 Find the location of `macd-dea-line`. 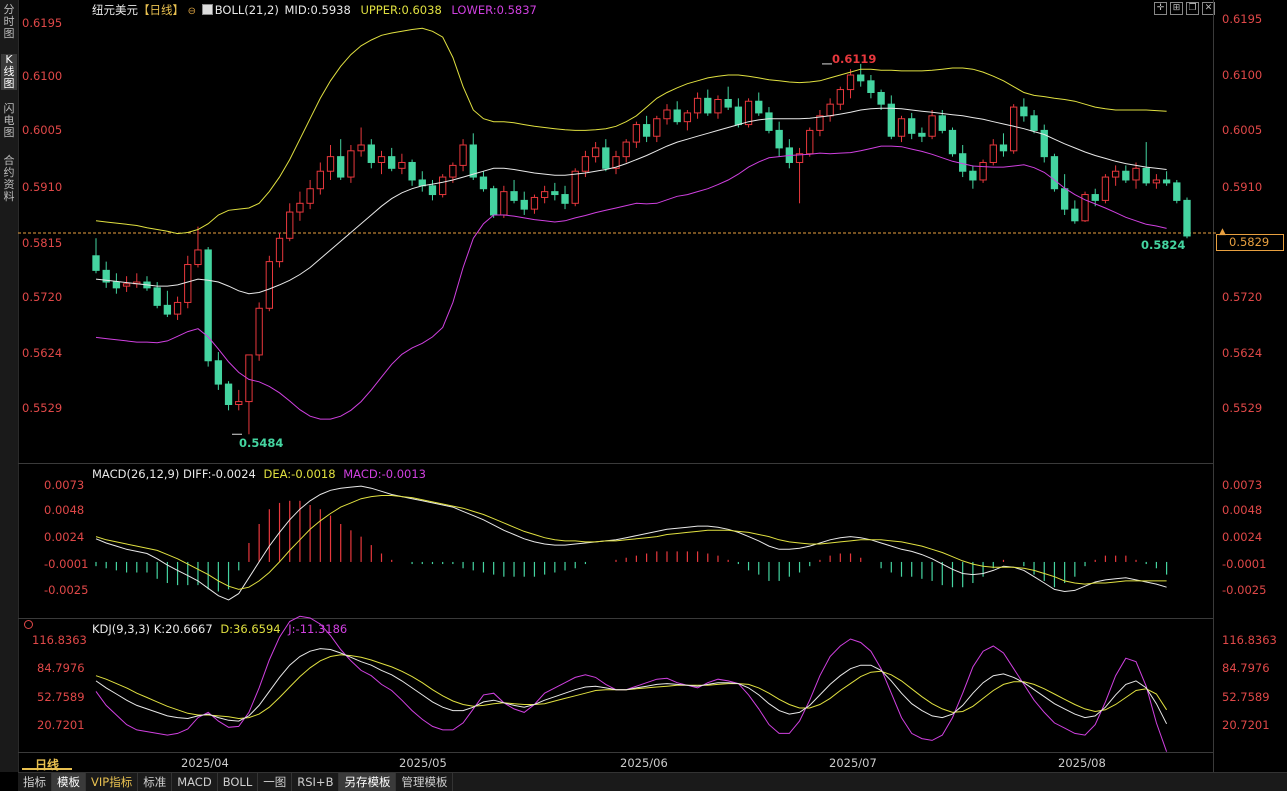

macd-dea-line is located at coordinates (631, 542).